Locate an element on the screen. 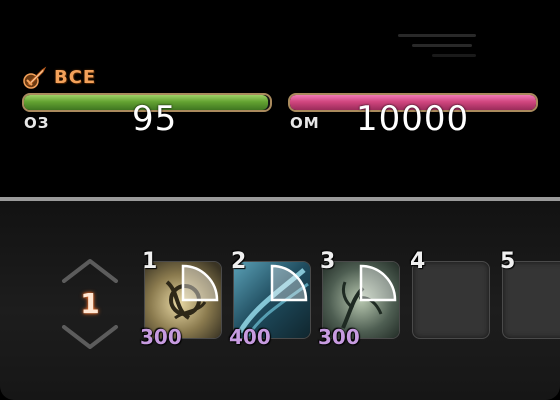 This screenshot has width=560, height=400. hotbar-slot-4: 4 is located at coordinates (450, 294).